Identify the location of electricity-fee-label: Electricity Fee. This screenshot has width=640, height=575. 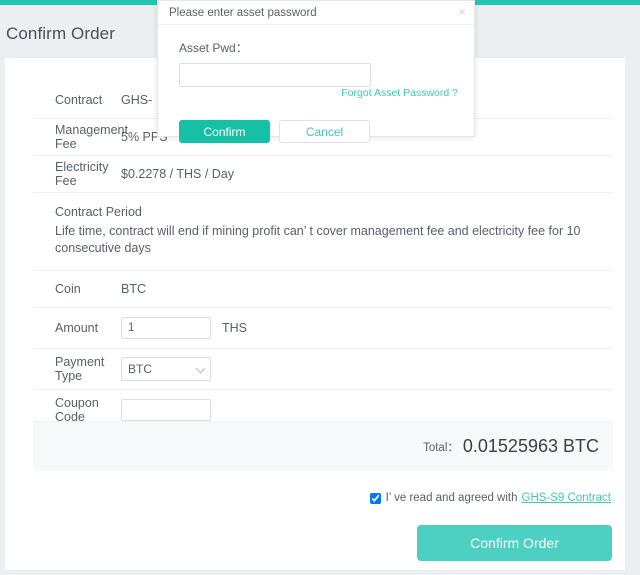
(82, 174).